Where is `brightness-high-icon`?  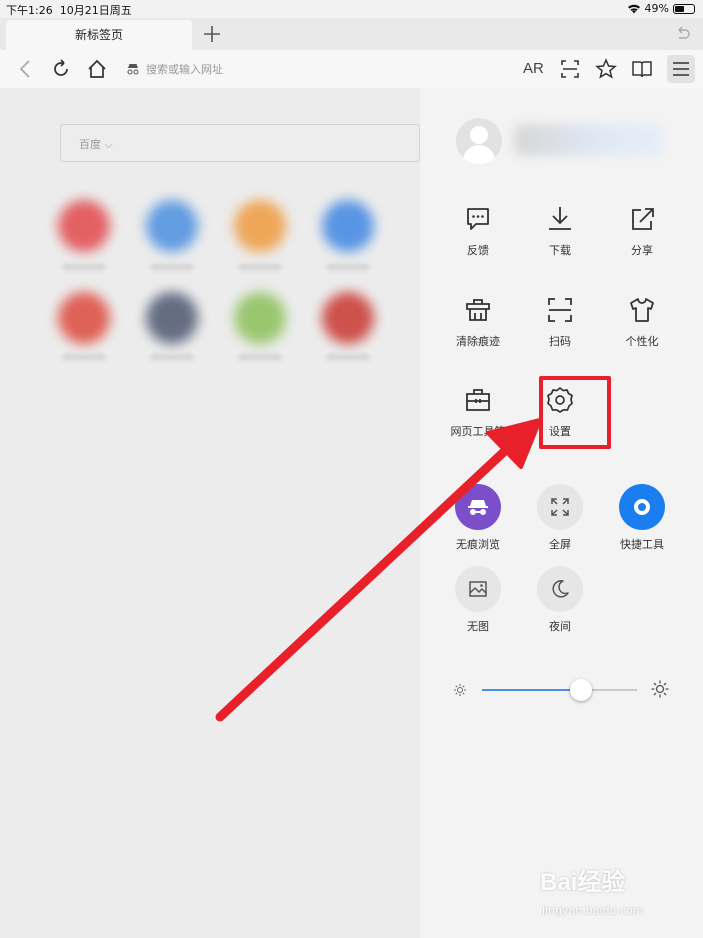
brightness-high-icon is located at coordinates (660, 689).